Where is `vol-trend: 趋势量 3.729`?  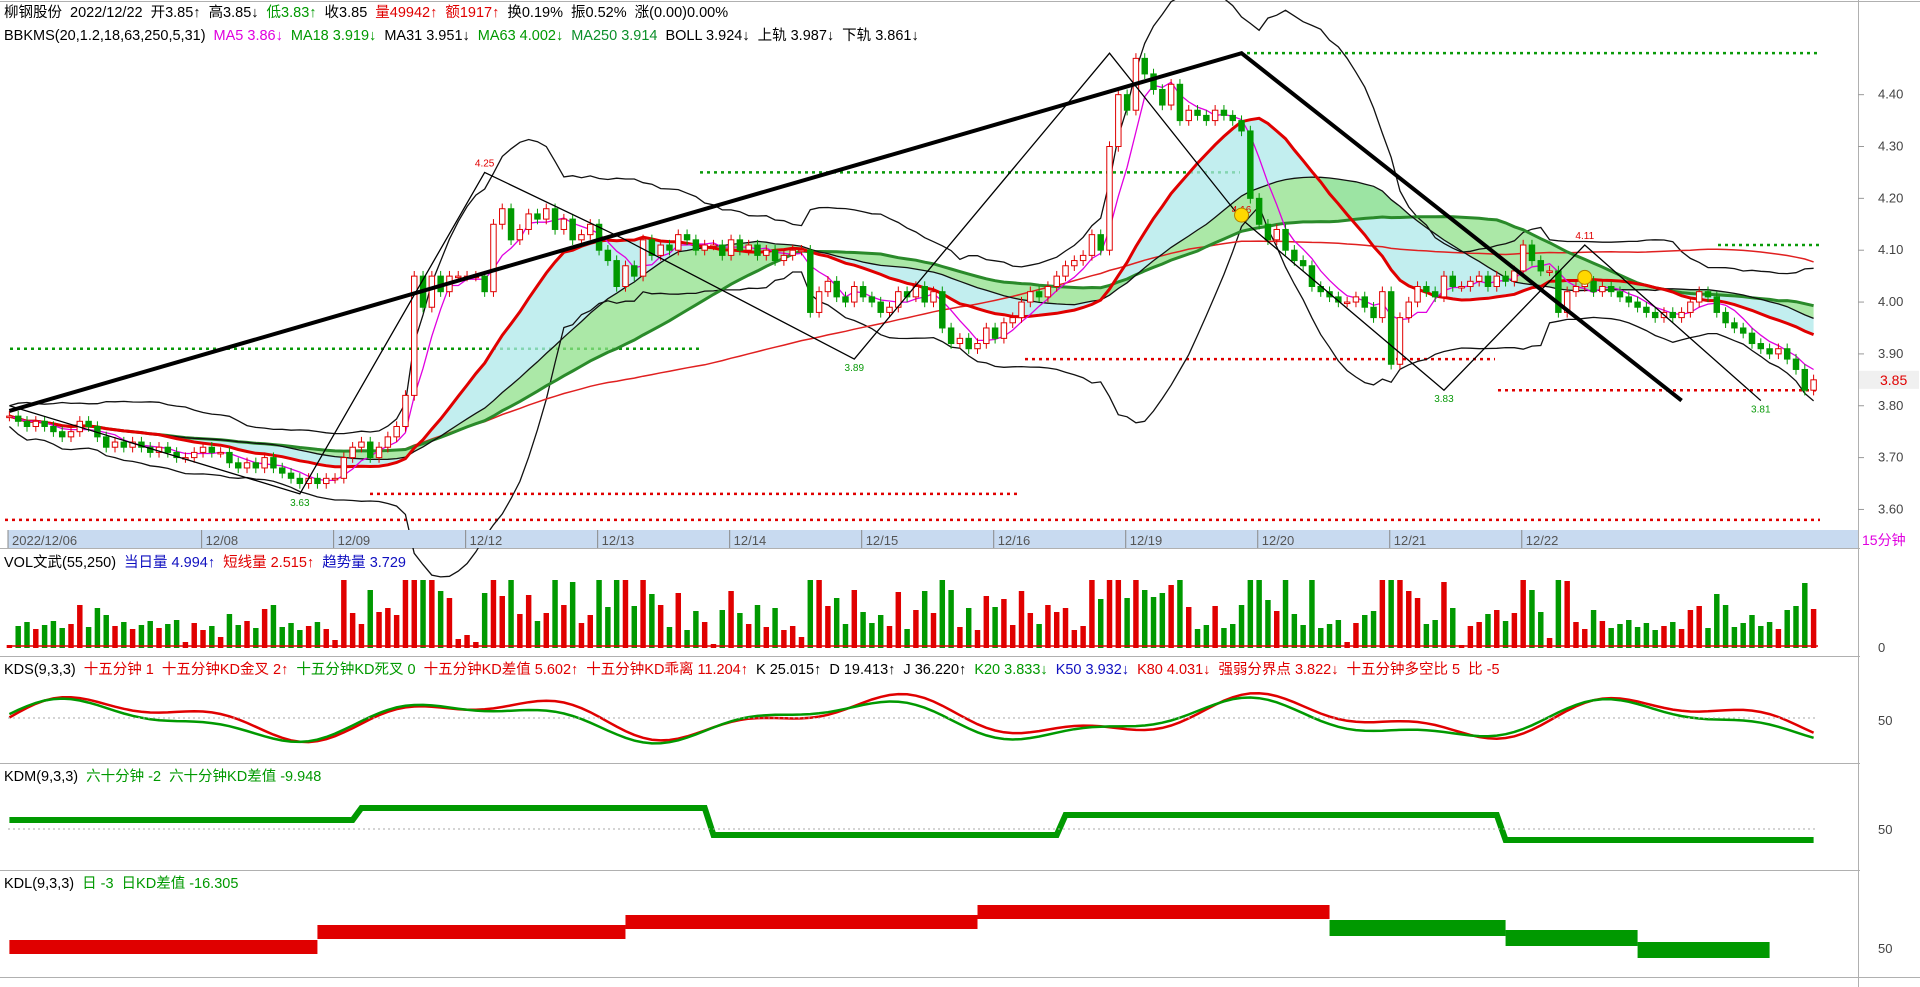 vol-trend: 趋势量 3.729 is located at coordinates (364, 563).